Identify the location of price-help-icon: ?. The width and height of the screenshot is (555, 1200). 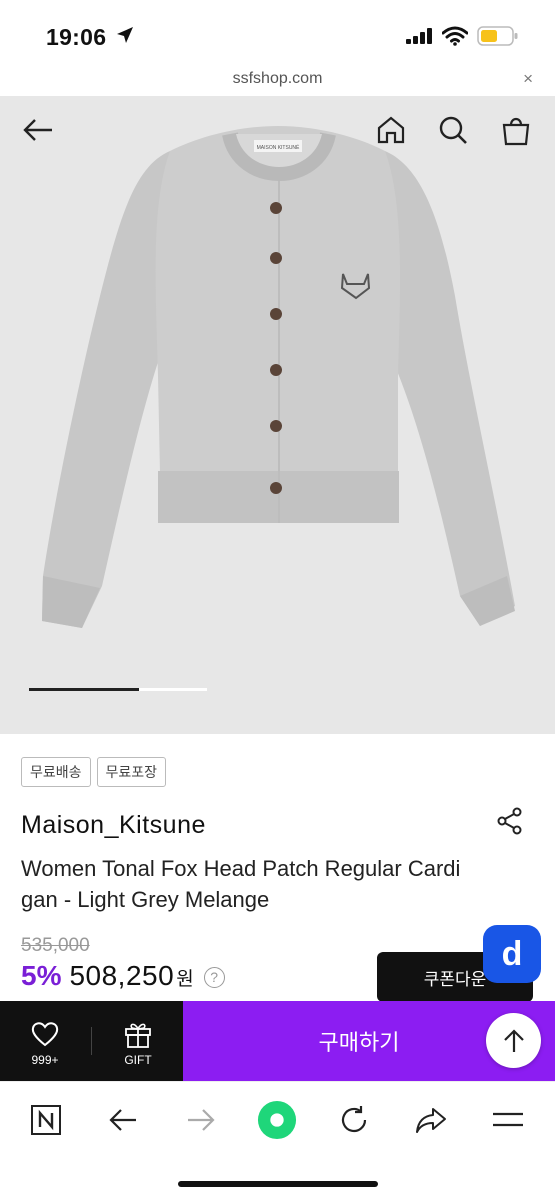
(214, 977).